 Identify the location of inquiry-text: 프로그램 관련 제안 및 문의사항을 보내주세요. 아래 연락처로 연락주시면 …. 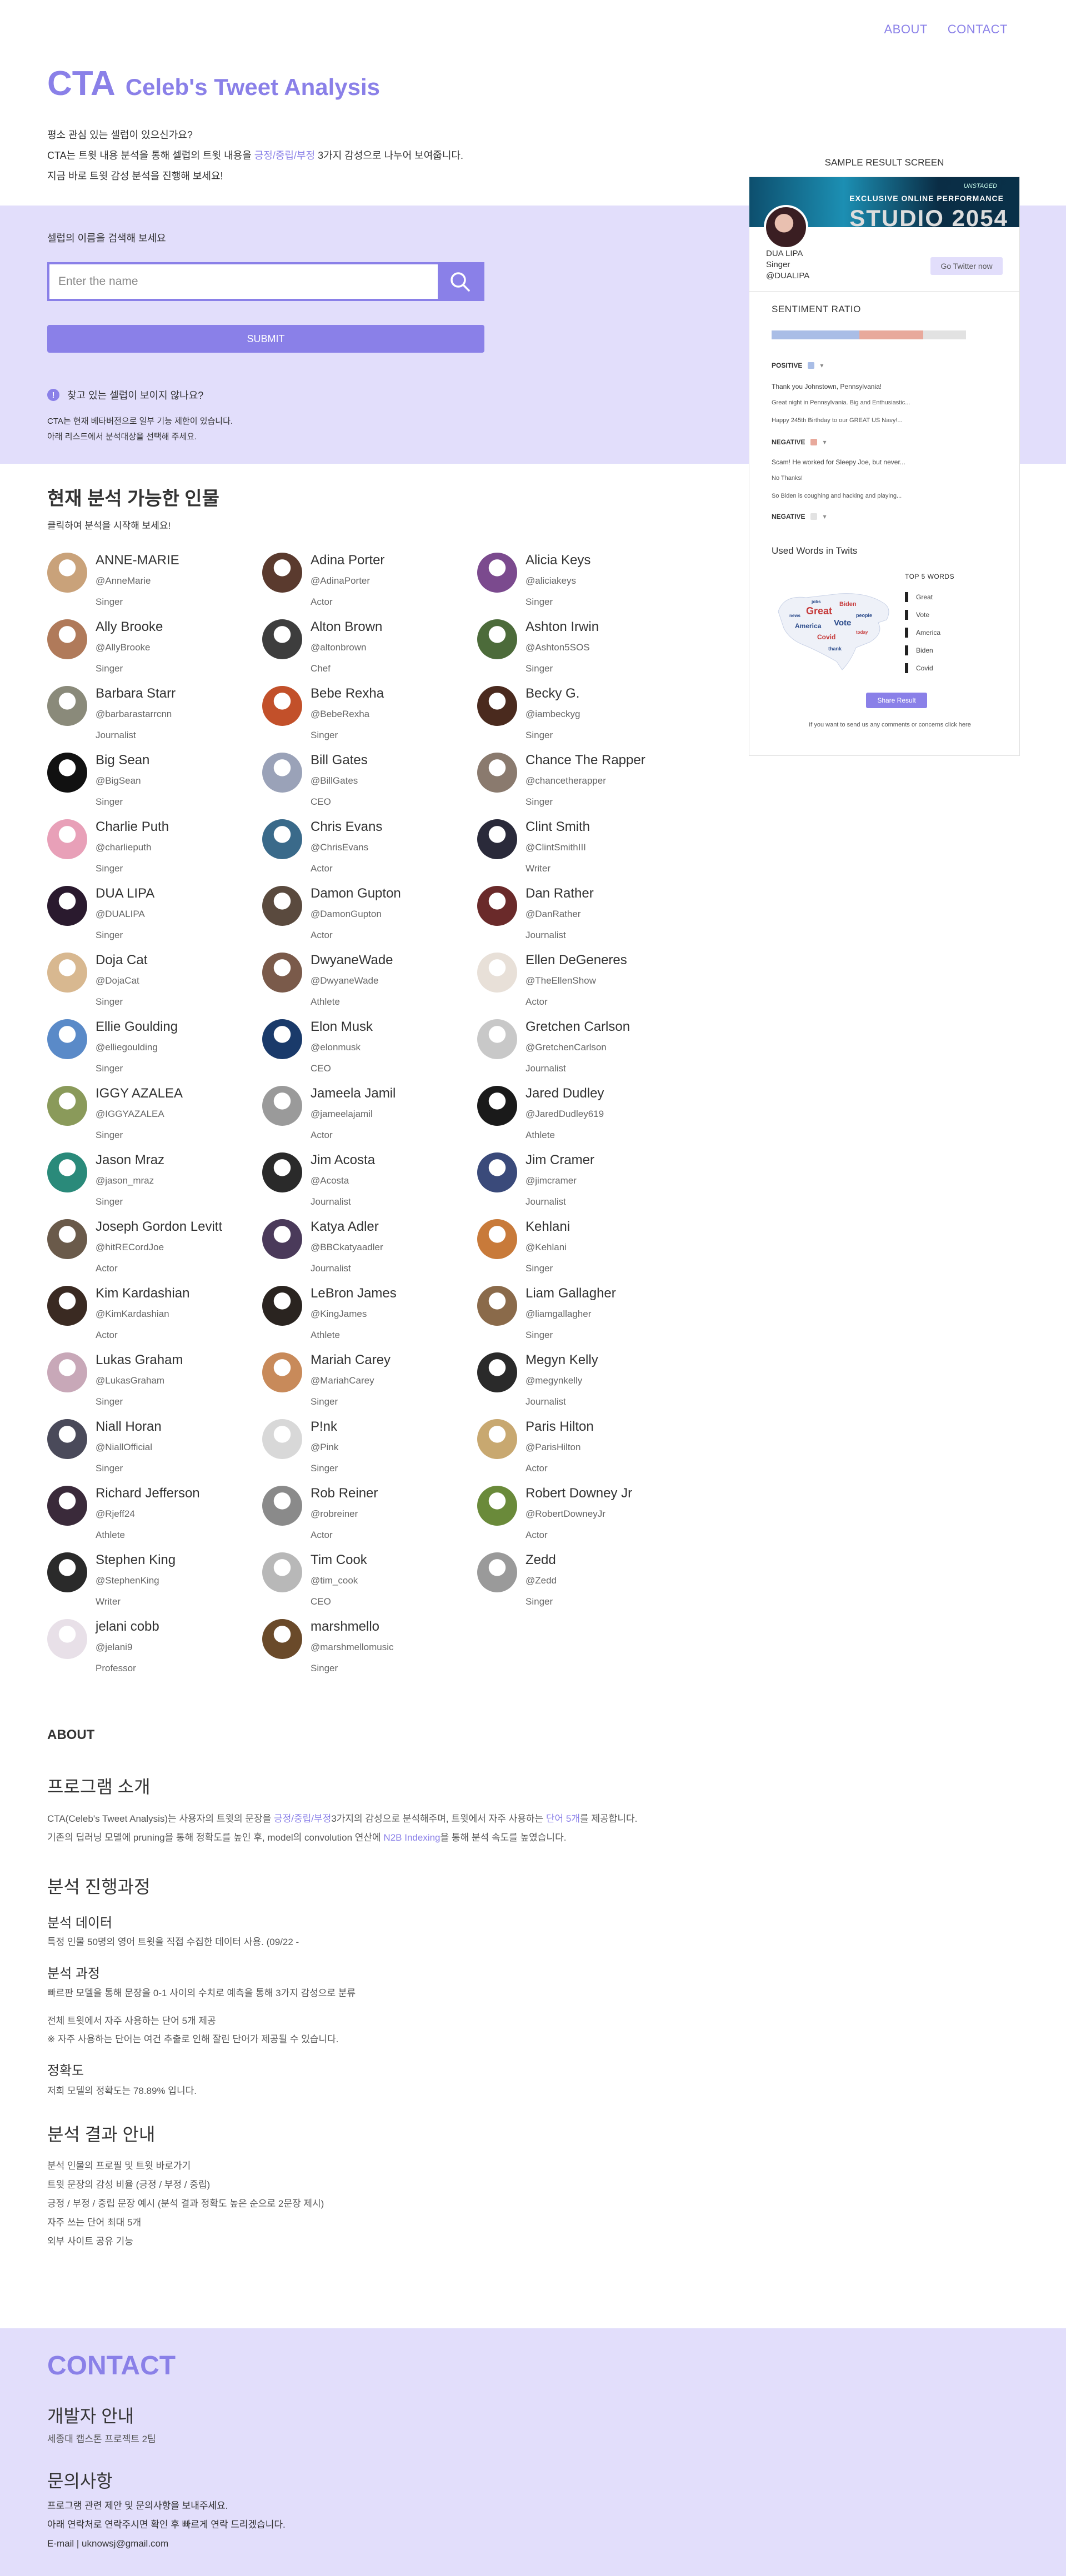
(166, 2525).